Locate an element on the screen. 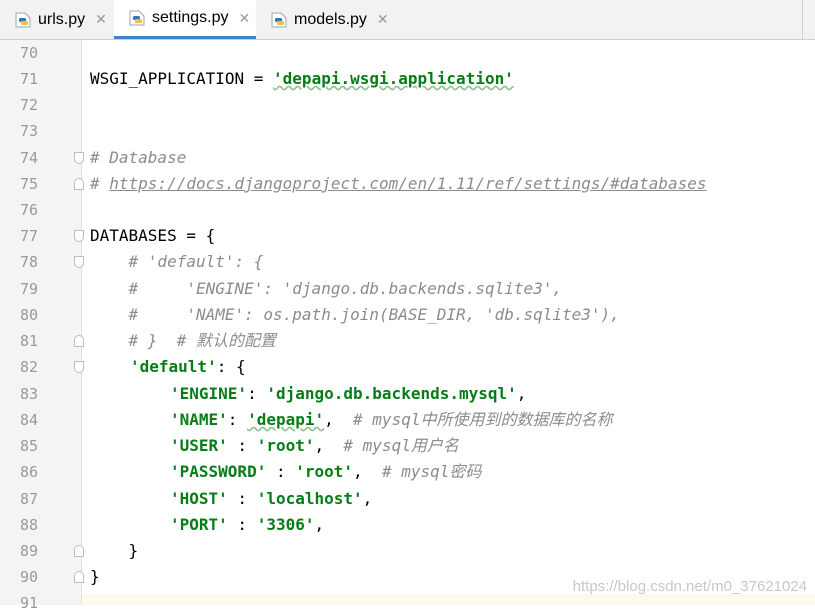  code-text: WSGI_APPLICATION = is located at coordinates (182, 78).